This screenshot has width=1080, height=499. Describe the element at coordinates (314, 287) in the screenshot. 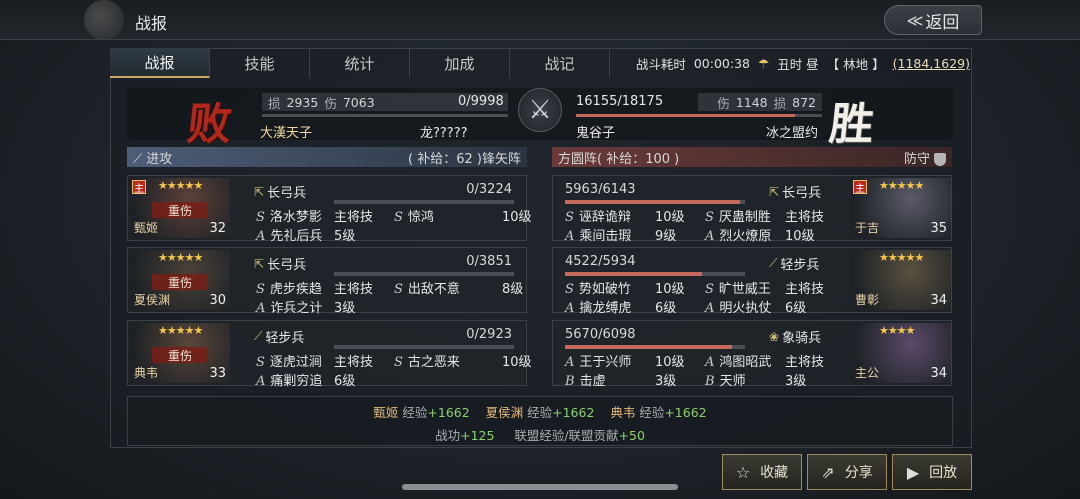

I see `skill-entry: S 虎步疾趋 主将技` at that location.